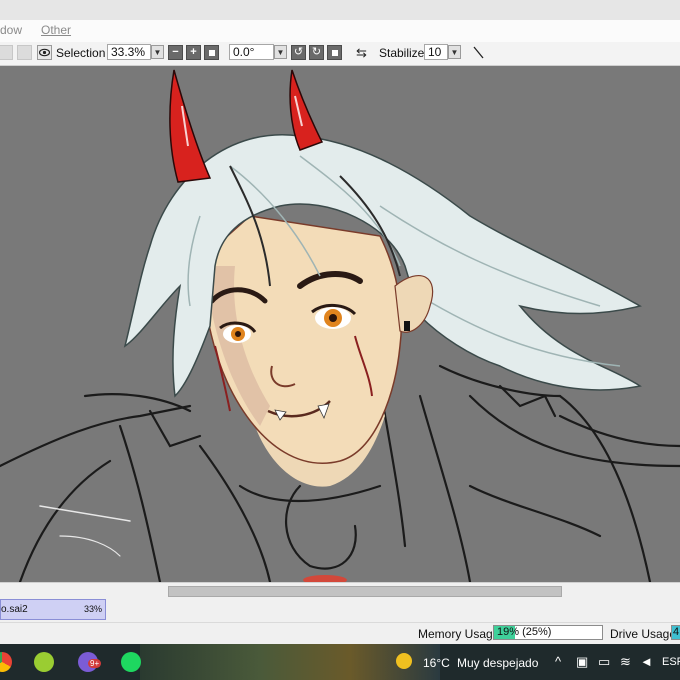 The width and height of the screenshot is (680, 680). I want to click on zoom-reset-button, so click(211, 52).